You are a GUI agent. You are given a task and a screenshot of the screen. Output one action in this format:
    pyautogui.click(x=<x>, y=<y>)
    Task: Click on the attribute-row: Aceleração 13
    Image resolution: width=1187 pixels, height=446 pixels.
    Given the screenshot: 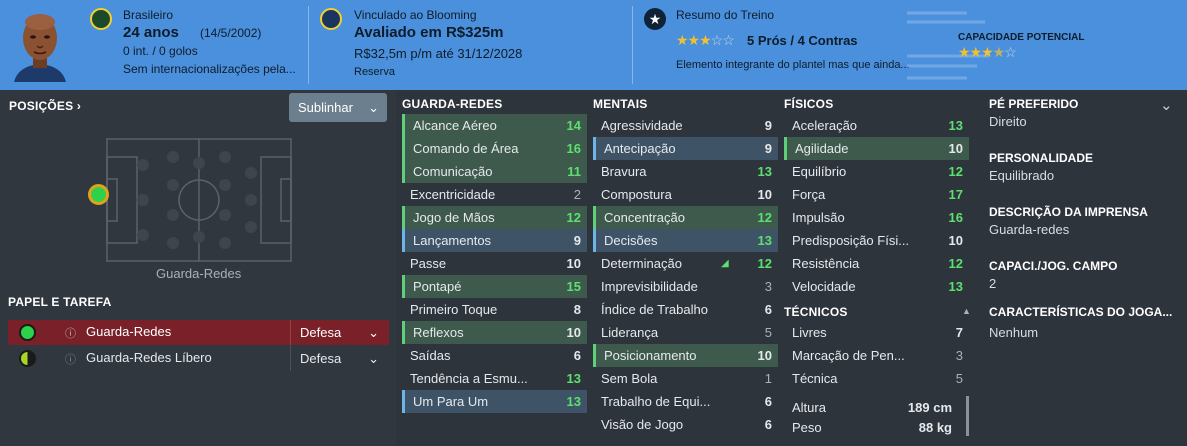 What is the action you would take?
    pyautogui.click(x=876, y=125)
    